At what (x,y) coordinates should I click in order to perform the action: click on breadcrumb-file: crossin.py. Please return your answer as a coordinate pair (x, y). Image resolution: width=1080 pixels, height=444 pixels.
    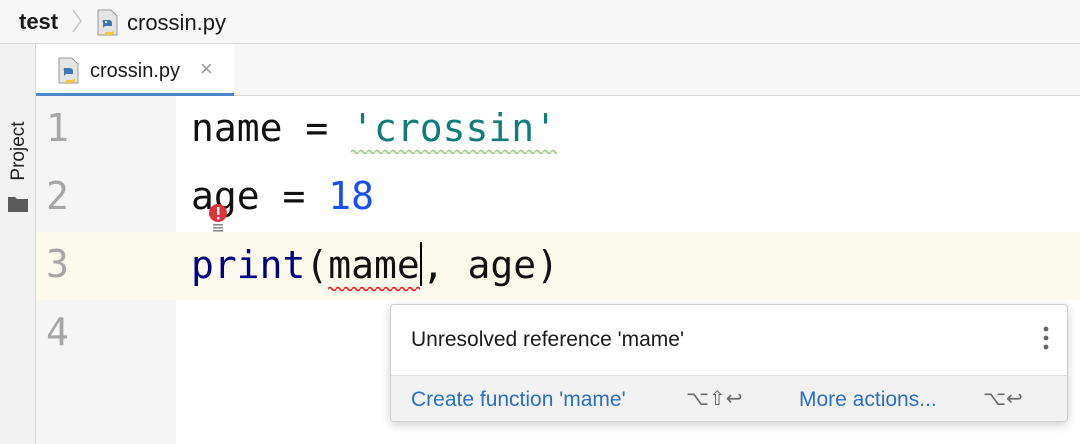
    Looking at the image, I should click on (176, 23).